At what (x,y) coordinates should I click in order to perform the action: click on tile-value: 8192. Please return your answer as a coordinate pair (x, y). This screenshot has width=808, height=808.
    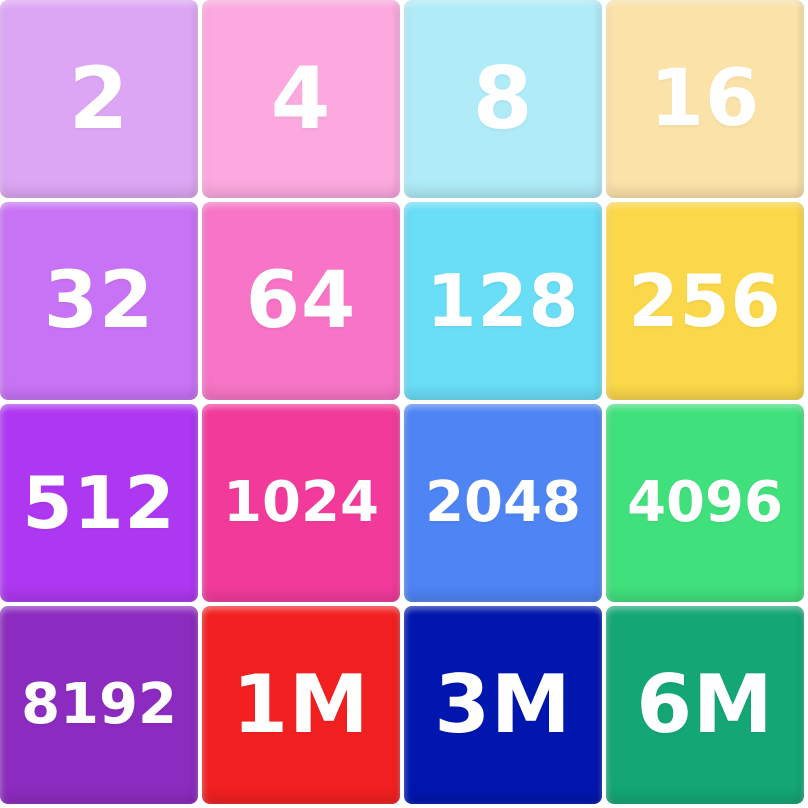
    Looking at the image, I should click on (99, 704).